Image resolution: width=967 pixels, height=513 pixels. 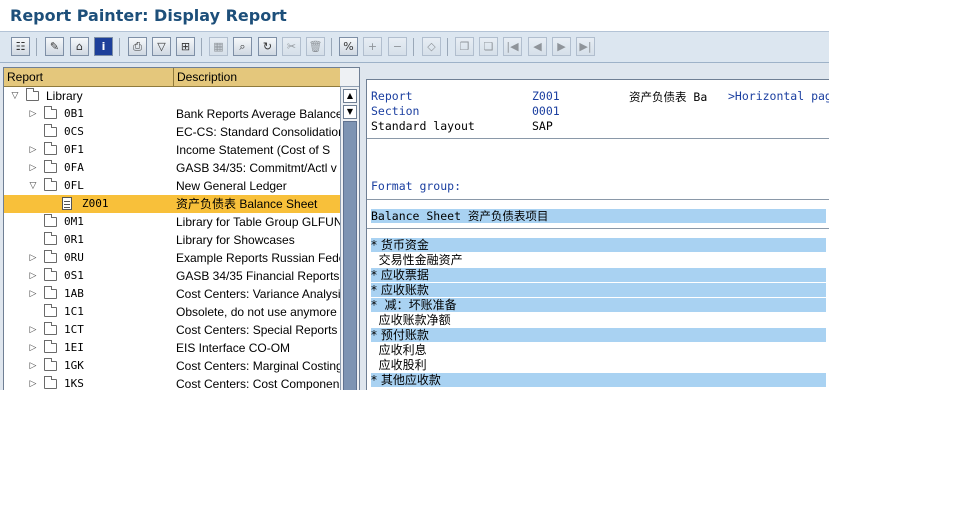 What do you see at coordinates (74, 311) in the screenshot?
I see `tree-row-code: 1C1` at bounding box center [74, 311].